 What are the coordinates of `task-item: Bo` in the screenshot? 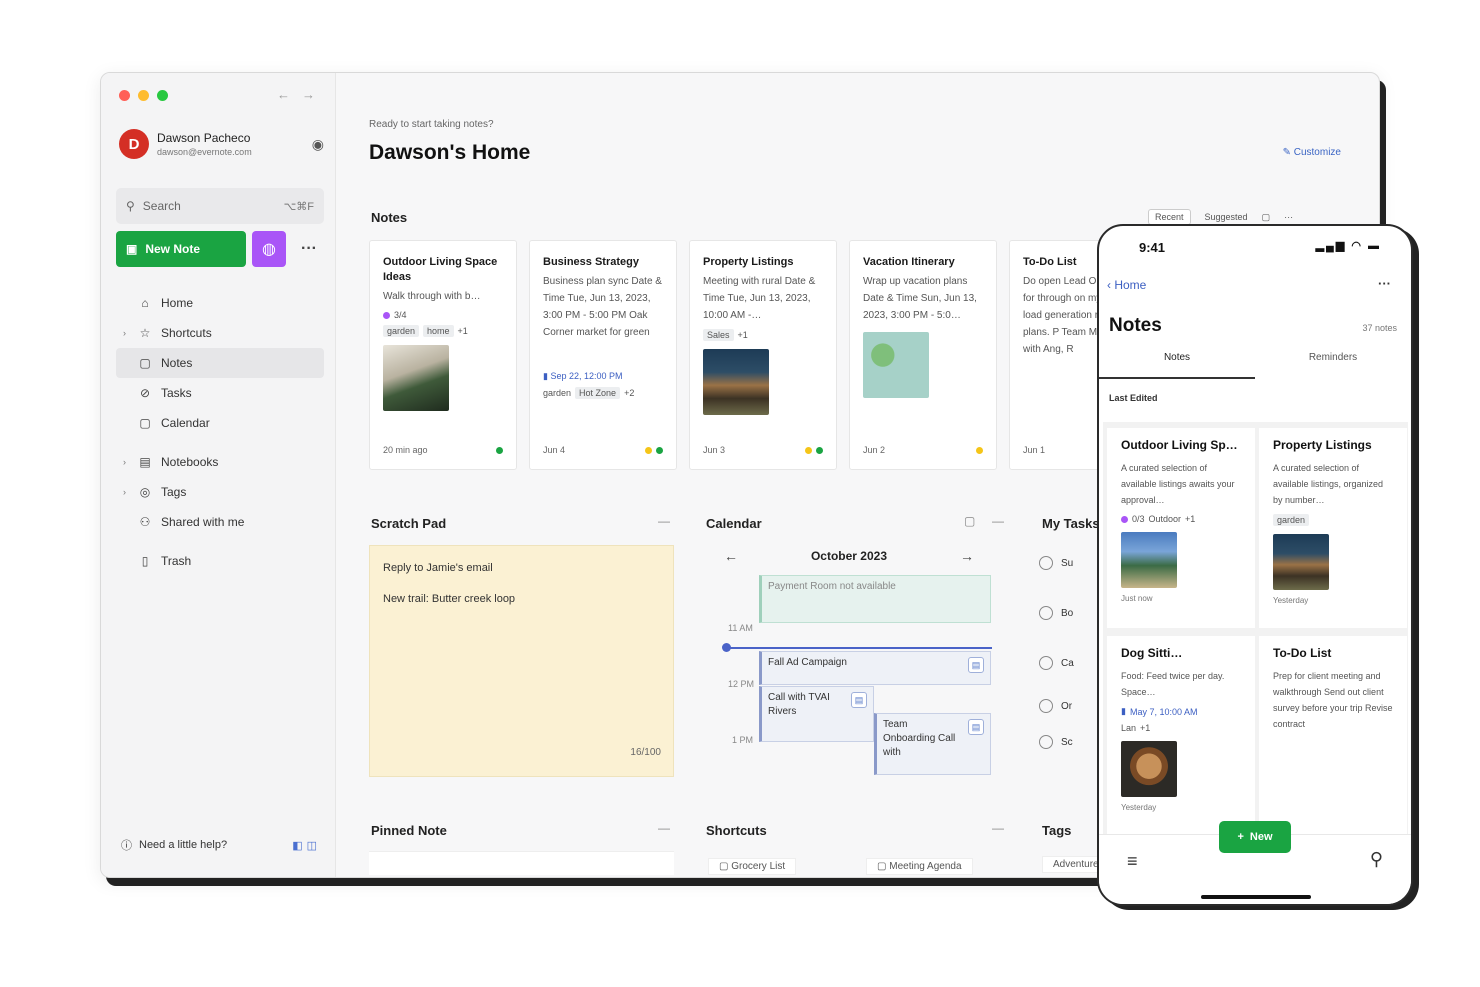 It's located at (1069, 613).